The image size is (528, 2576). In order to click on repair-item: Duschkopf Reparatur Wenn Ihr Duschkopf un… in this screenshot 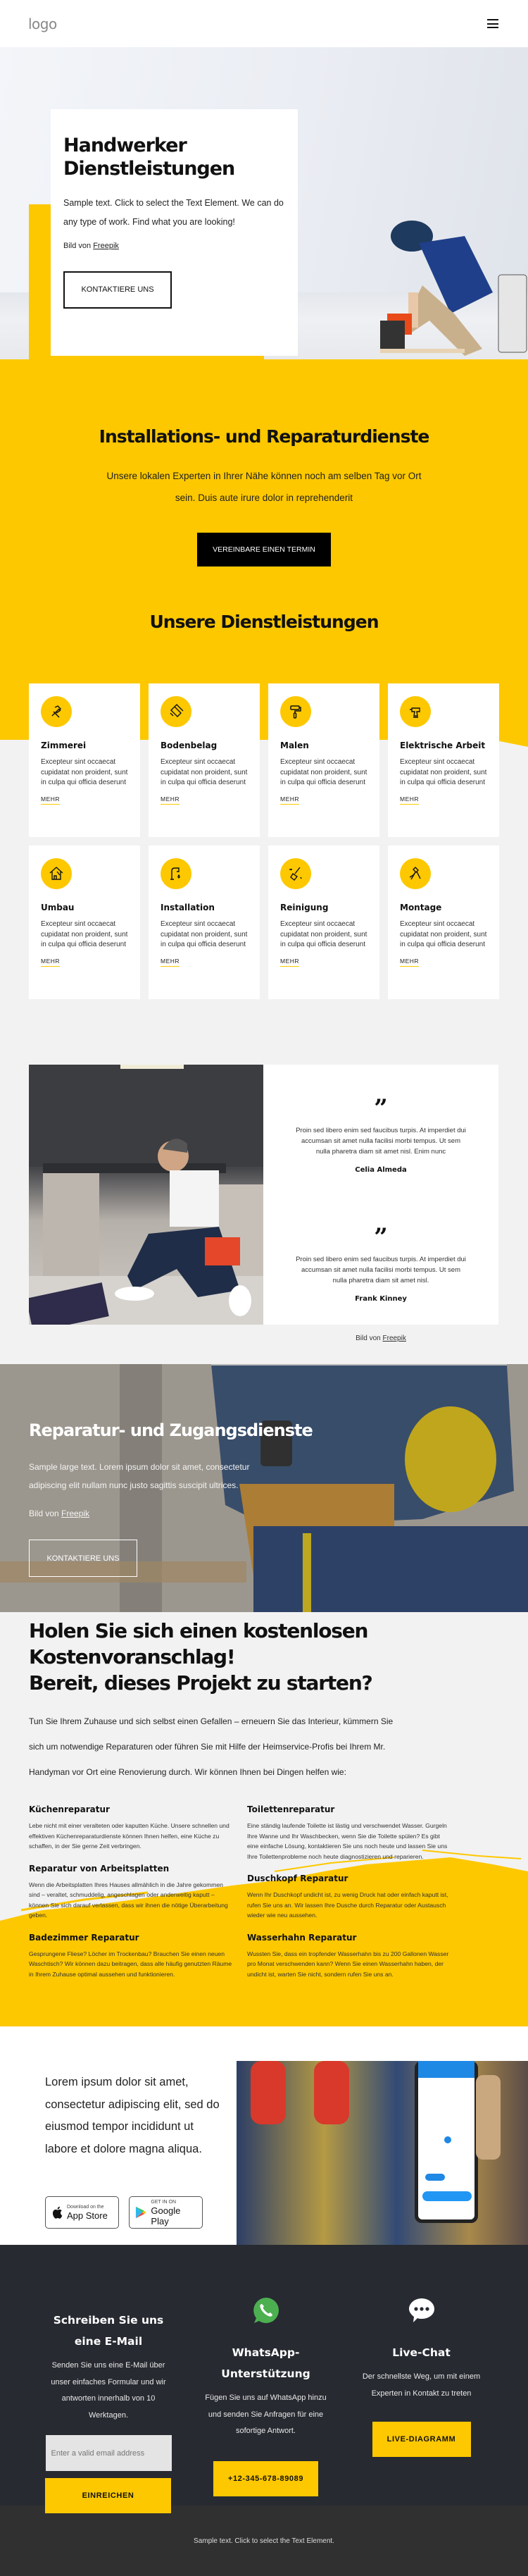, I will do `click(349, 1897)`.